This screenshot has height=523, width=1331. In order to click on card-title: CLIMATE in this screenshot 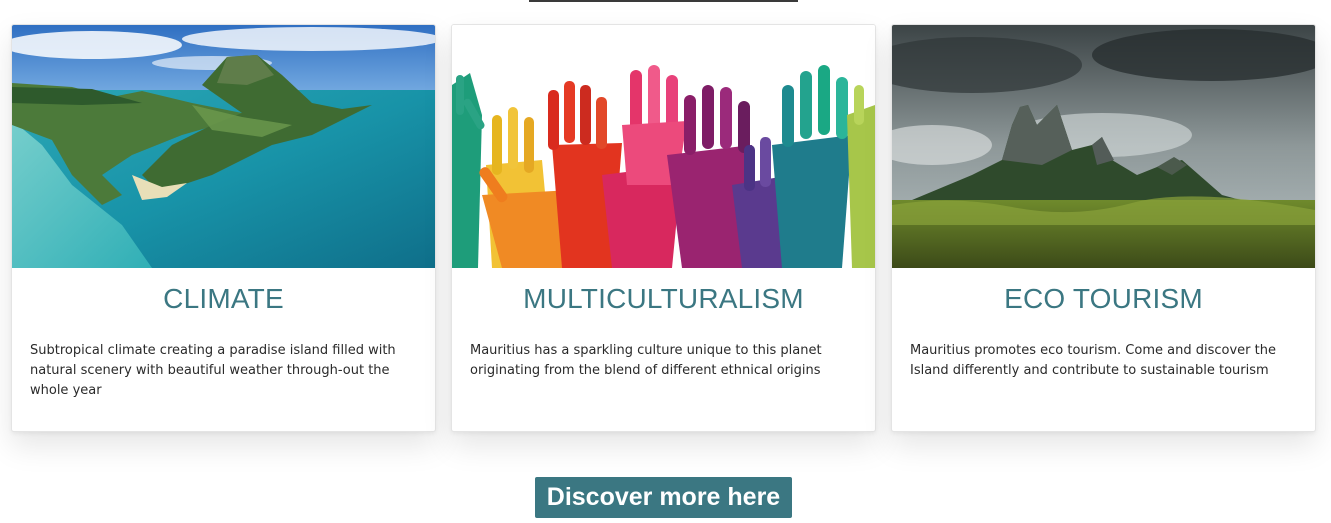, I will do `click(223, 298)`.